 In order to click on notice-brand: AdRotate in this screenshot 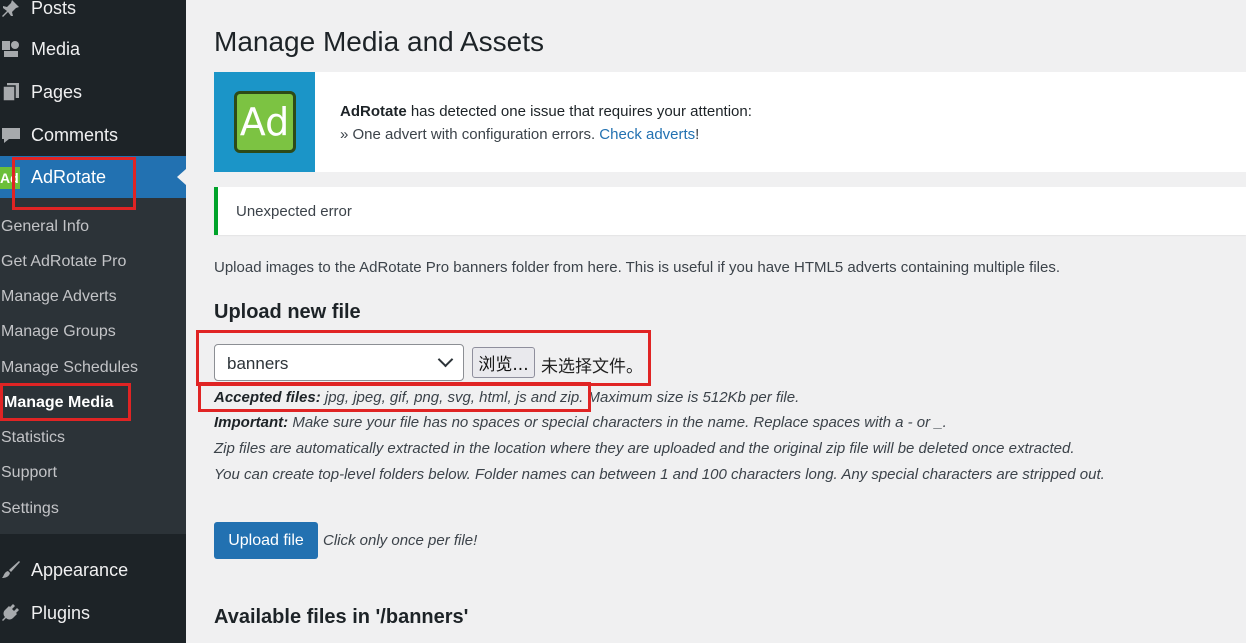, I will do `click(373, 111)`.